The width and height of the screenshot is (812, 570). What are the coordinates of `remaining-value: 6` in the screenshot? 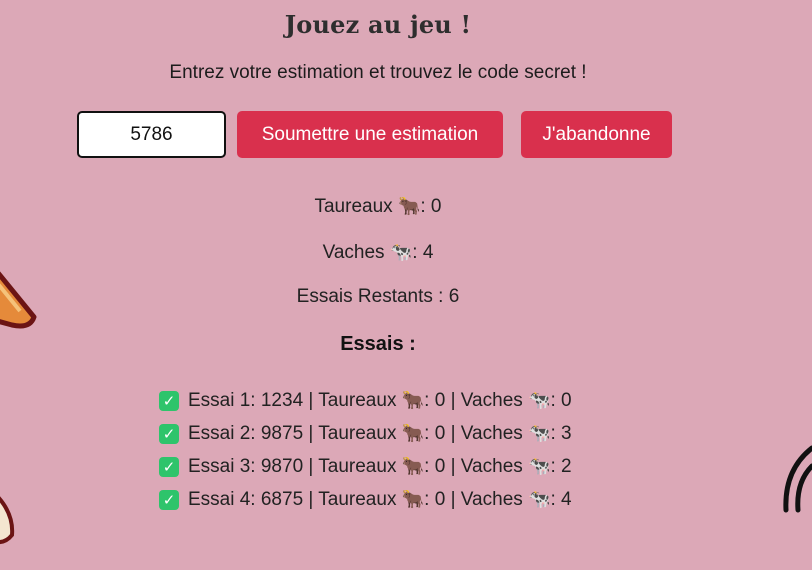 It's located at (454, 296).